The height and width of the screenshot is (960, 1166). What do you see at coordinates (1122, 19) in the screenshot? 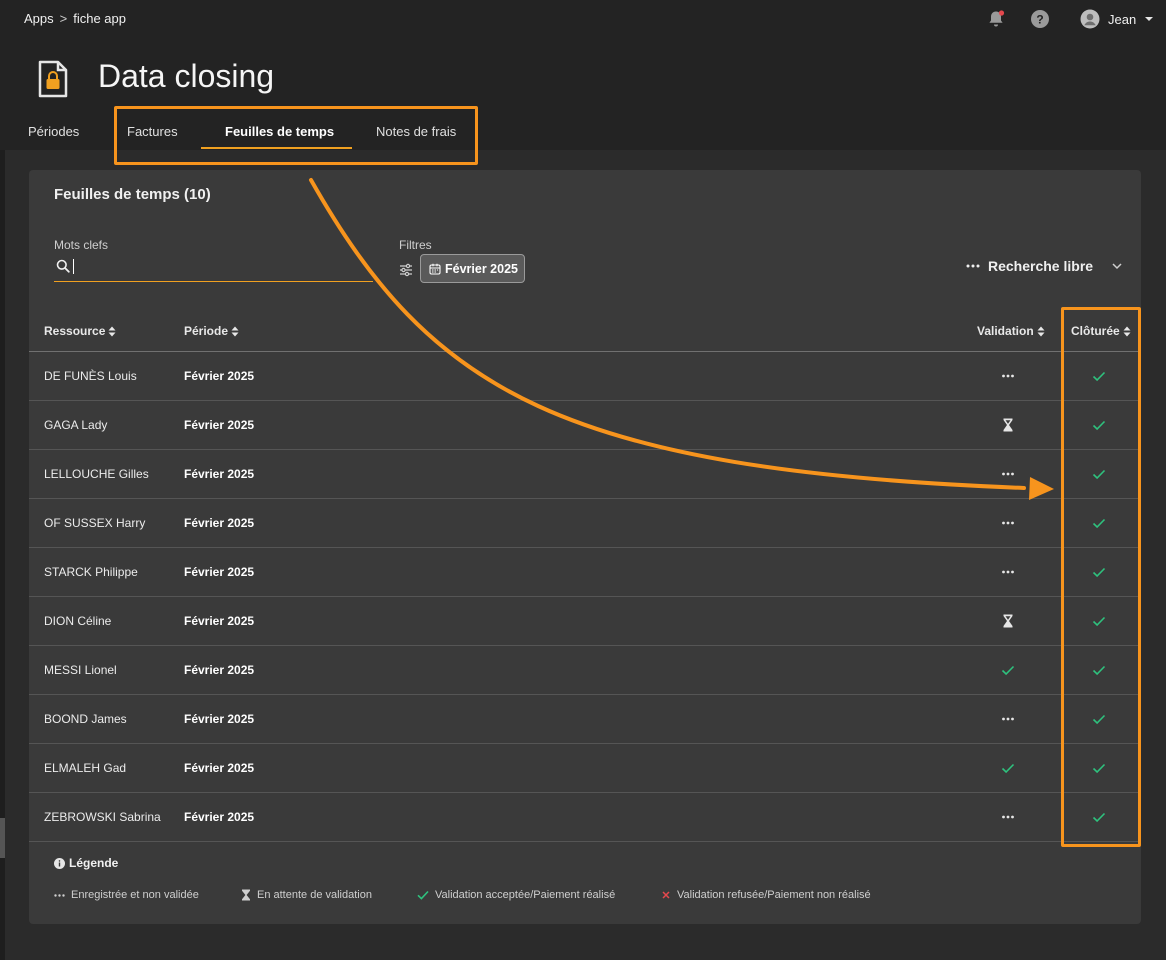
I see `user-name: Jean` at bounding box center [1122, 19].